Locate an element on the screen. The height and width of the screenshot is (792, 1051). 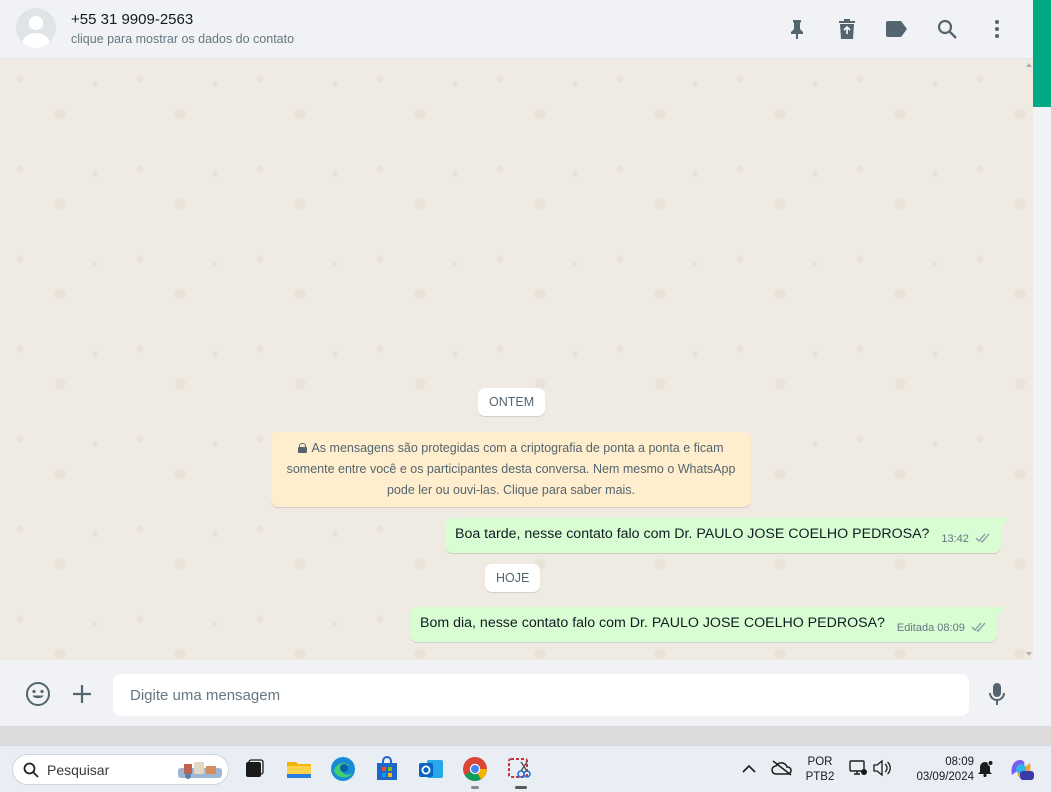
date-separator-yesterday: ONTEM is located at coordinates (512, 402).